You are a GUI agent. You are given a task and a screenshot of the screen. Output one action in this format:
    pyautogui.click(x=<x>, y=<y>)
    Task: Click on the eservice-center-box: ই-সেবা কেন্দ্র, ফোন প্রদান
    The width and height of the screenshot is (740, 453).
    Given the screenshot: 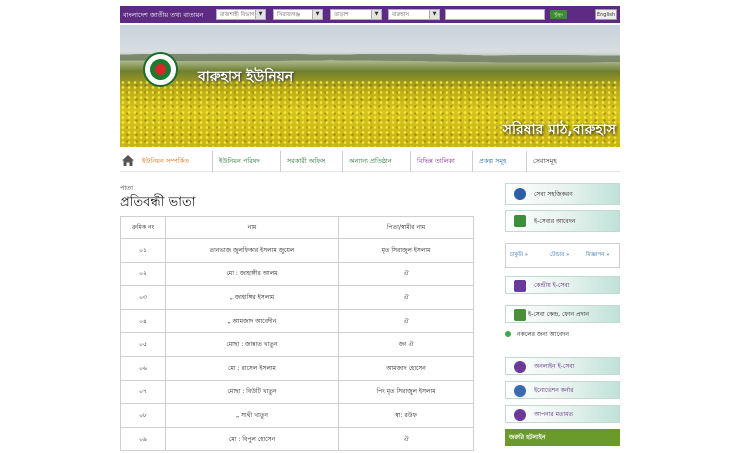 What is the action you would take?
    pyautogui.click(x=562, y=314)
    